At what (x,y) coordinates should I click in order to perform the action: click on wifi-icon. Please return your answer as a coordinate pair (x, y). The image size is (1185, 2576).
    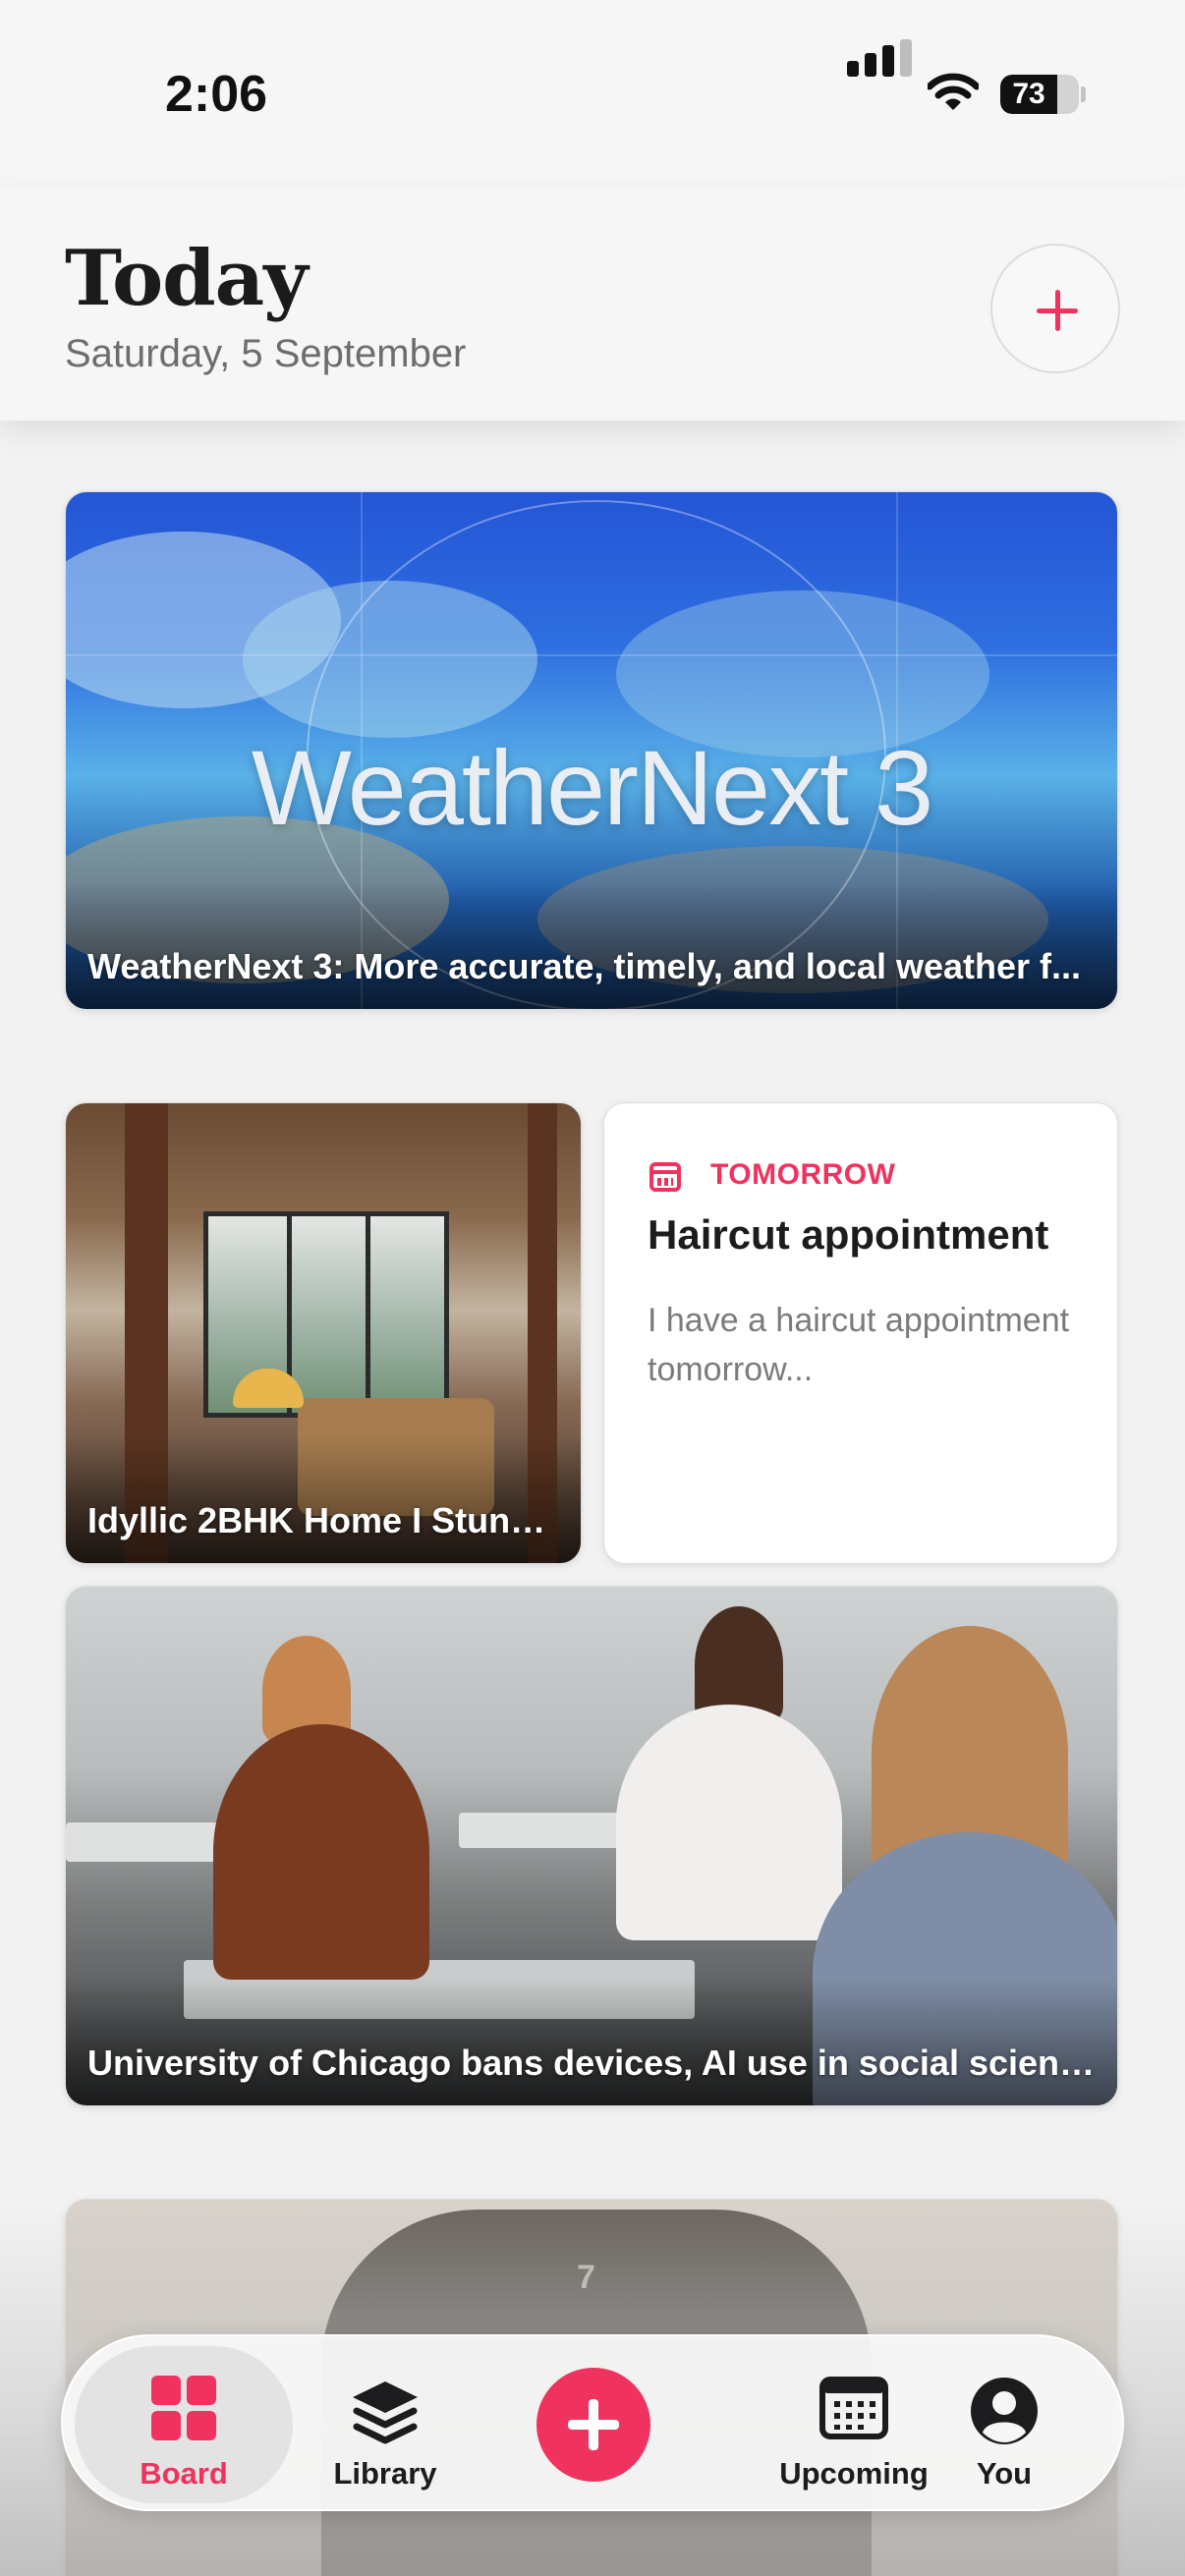
    Looking at the image, I should click on (954, 95).